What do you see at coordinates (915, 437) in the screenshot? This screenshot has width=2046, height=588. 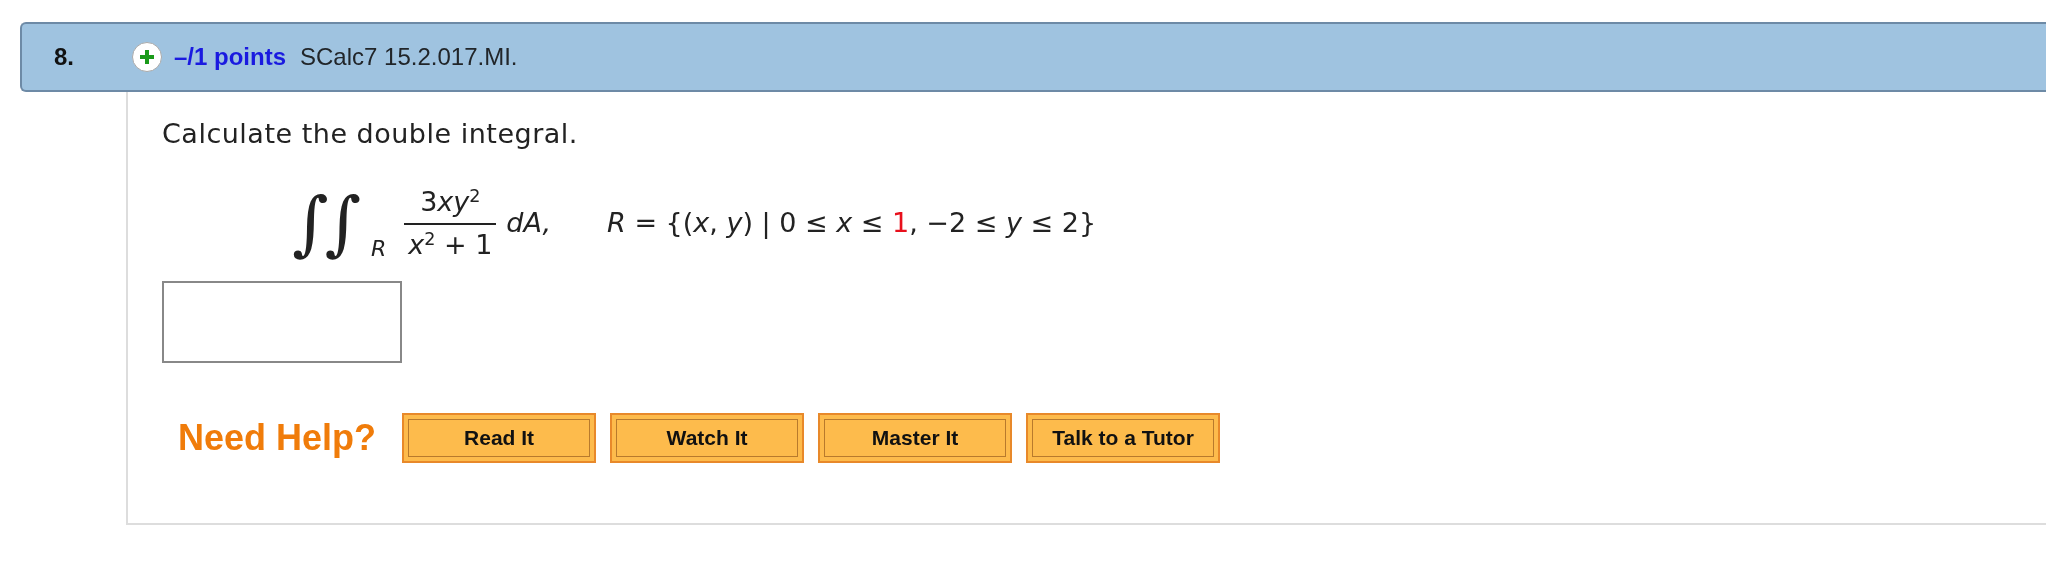 I see `help-button: Master It` at bounding box center [915, 437].